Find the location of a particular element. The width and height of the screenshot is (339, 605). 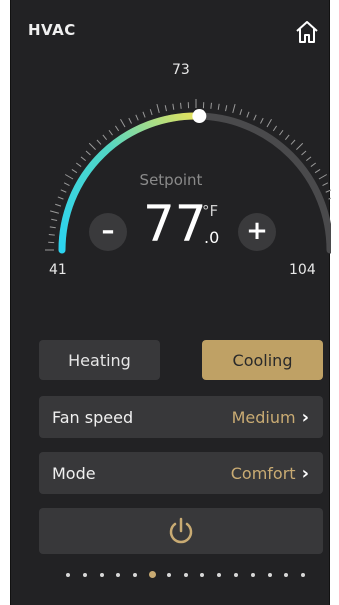

mode-label: Mode is located at coordinates (74, 473).